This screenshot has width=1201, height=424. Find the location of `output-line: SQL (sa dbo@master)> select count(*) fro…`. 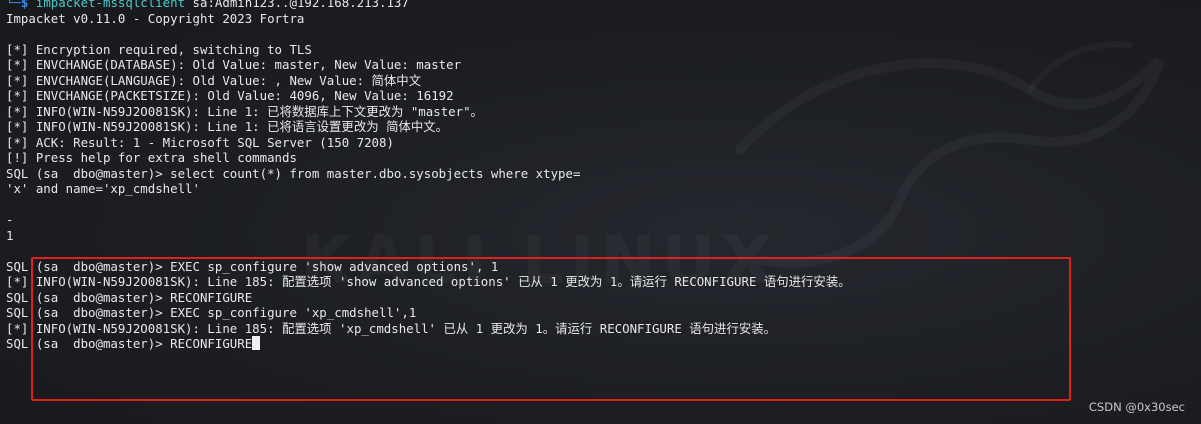

output-line: SQL (sa dbo@master)> select count(*) fro… is located at coordinates (293, 173).